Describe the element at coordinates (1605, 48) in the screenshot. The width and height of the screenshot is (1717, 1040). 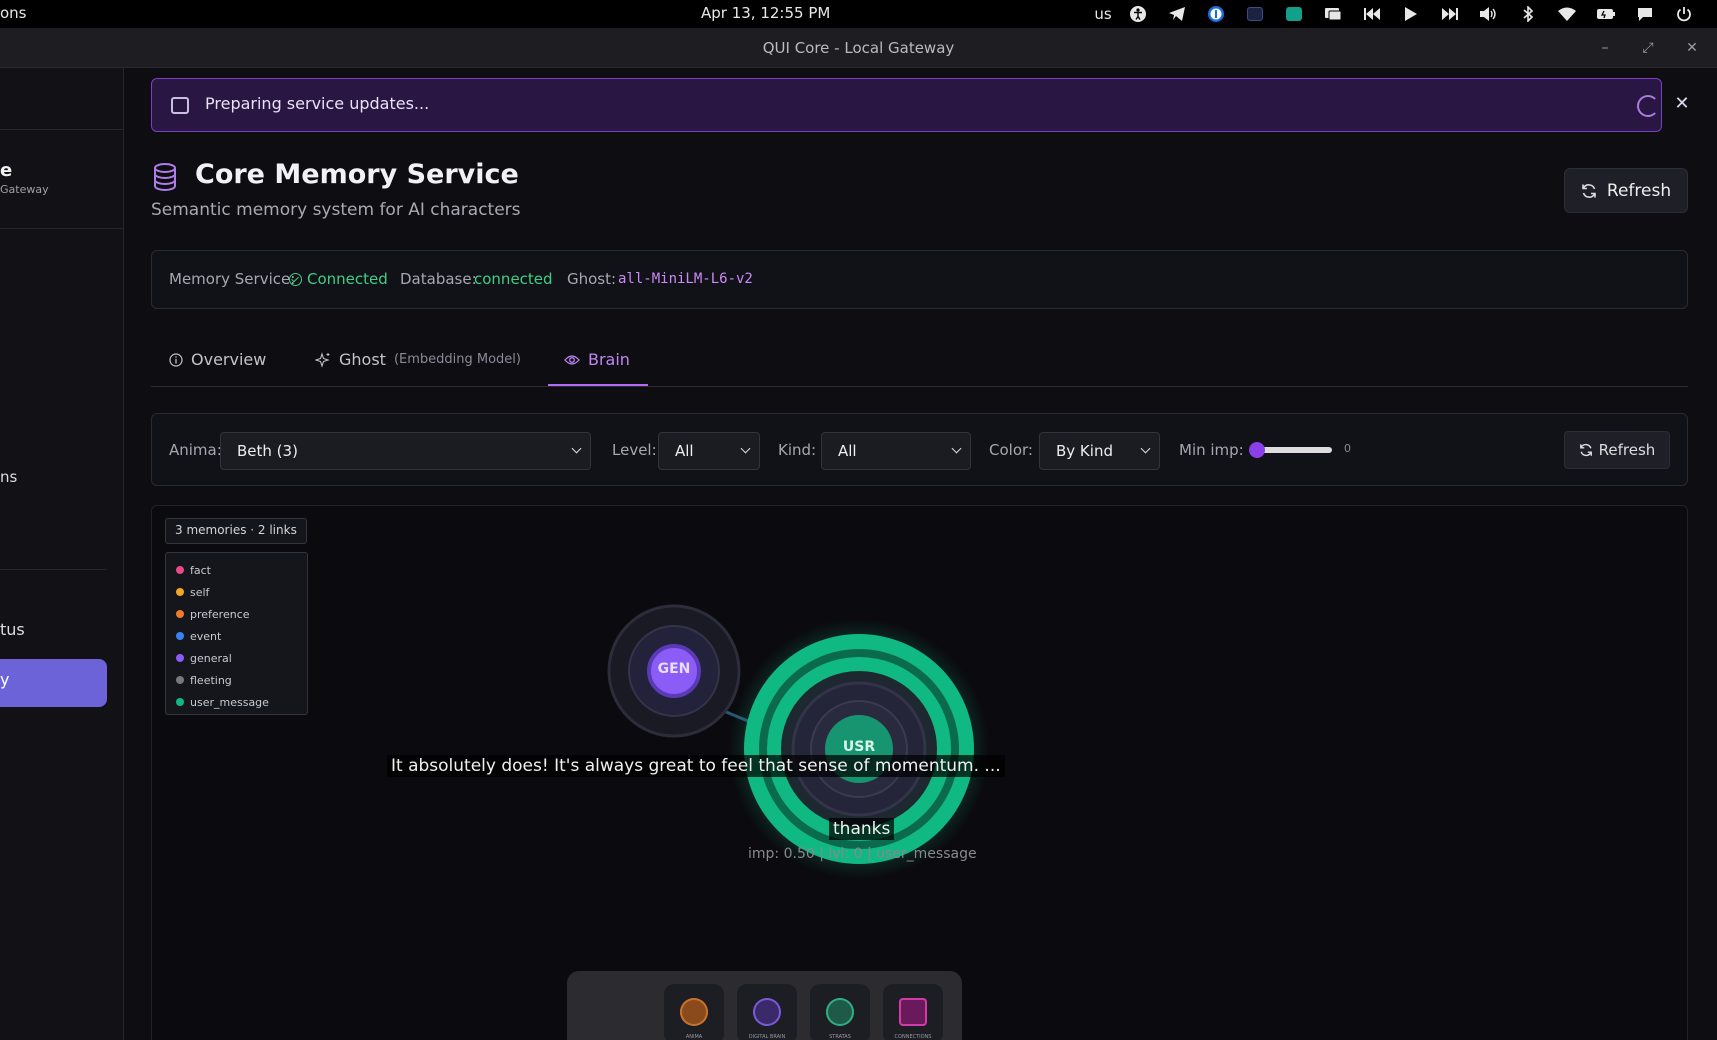
I see `minimize-icon: –` at that location.